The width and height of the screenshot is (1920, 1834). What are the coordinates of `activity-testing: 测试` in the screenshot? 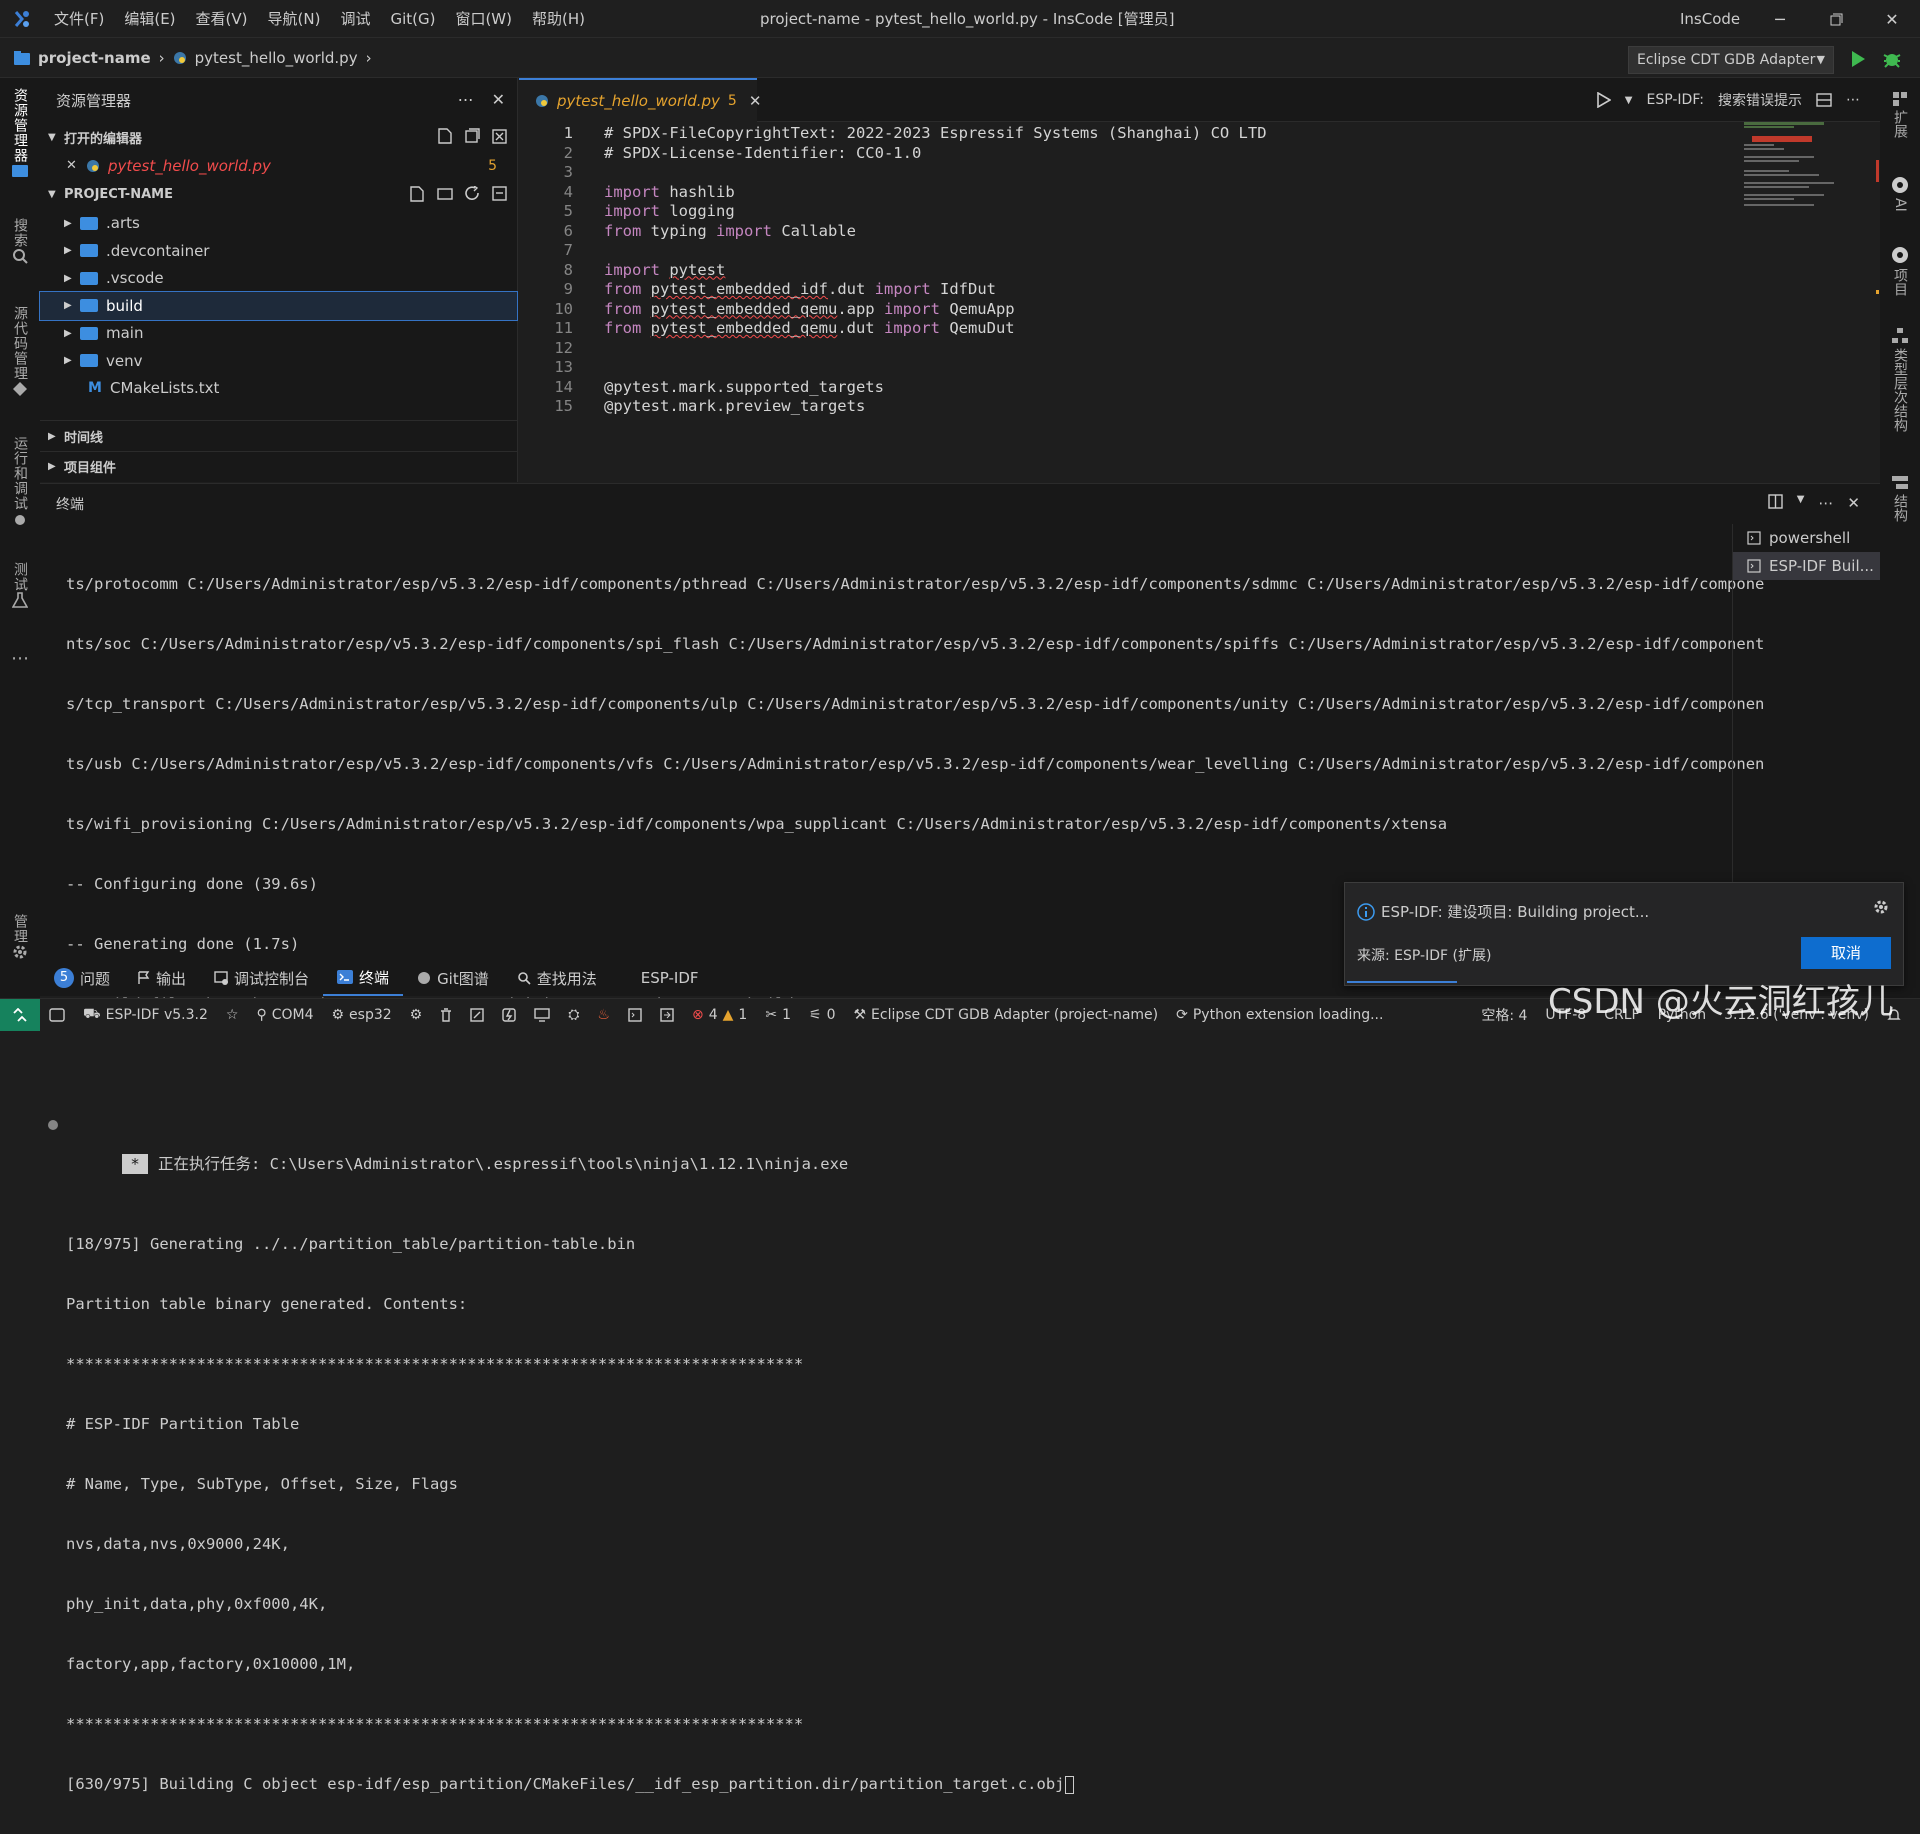 It's located at (20, 585).